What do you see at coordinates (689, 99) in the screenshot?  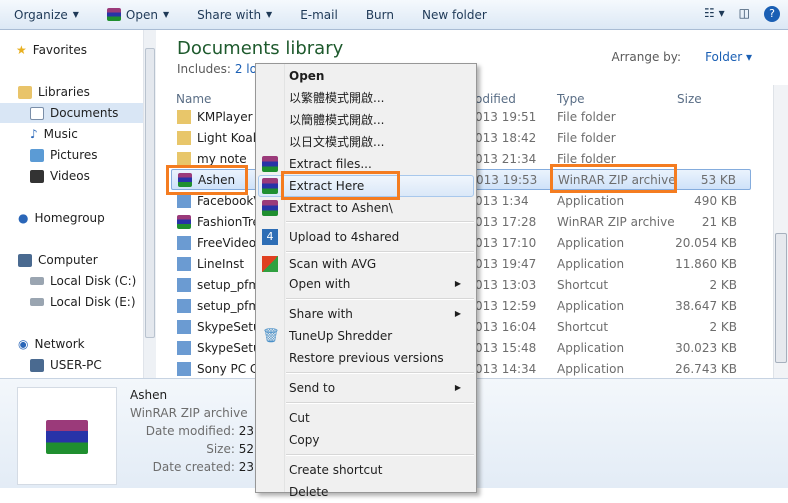 I see `column-size: Size` at bounding box center [689, 99].